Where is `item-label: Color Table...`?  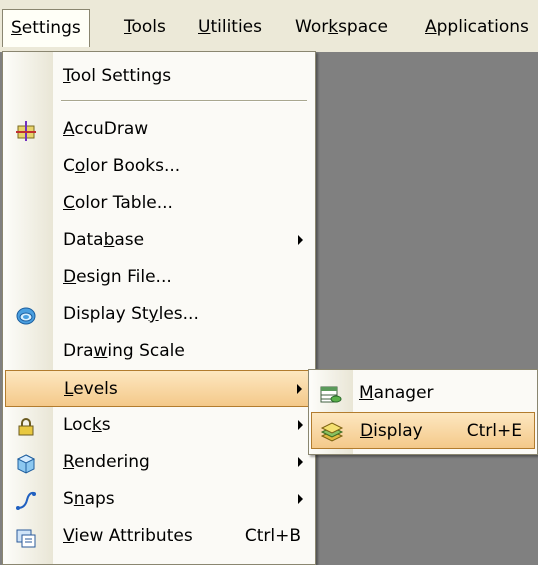 item-label: Color Table... is located at coordinates (118, 203).